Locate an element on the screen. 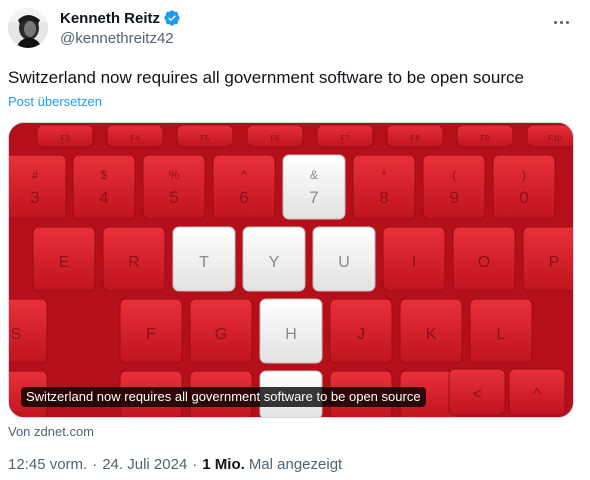 The height and width of the screenshot is (480, 590). more-options-button is located at coordinates (561, 22).